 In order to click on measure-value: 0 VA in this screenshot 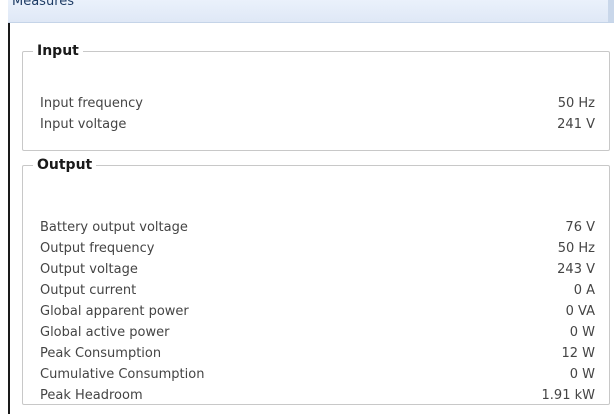, I will do `click(580, 311)`.